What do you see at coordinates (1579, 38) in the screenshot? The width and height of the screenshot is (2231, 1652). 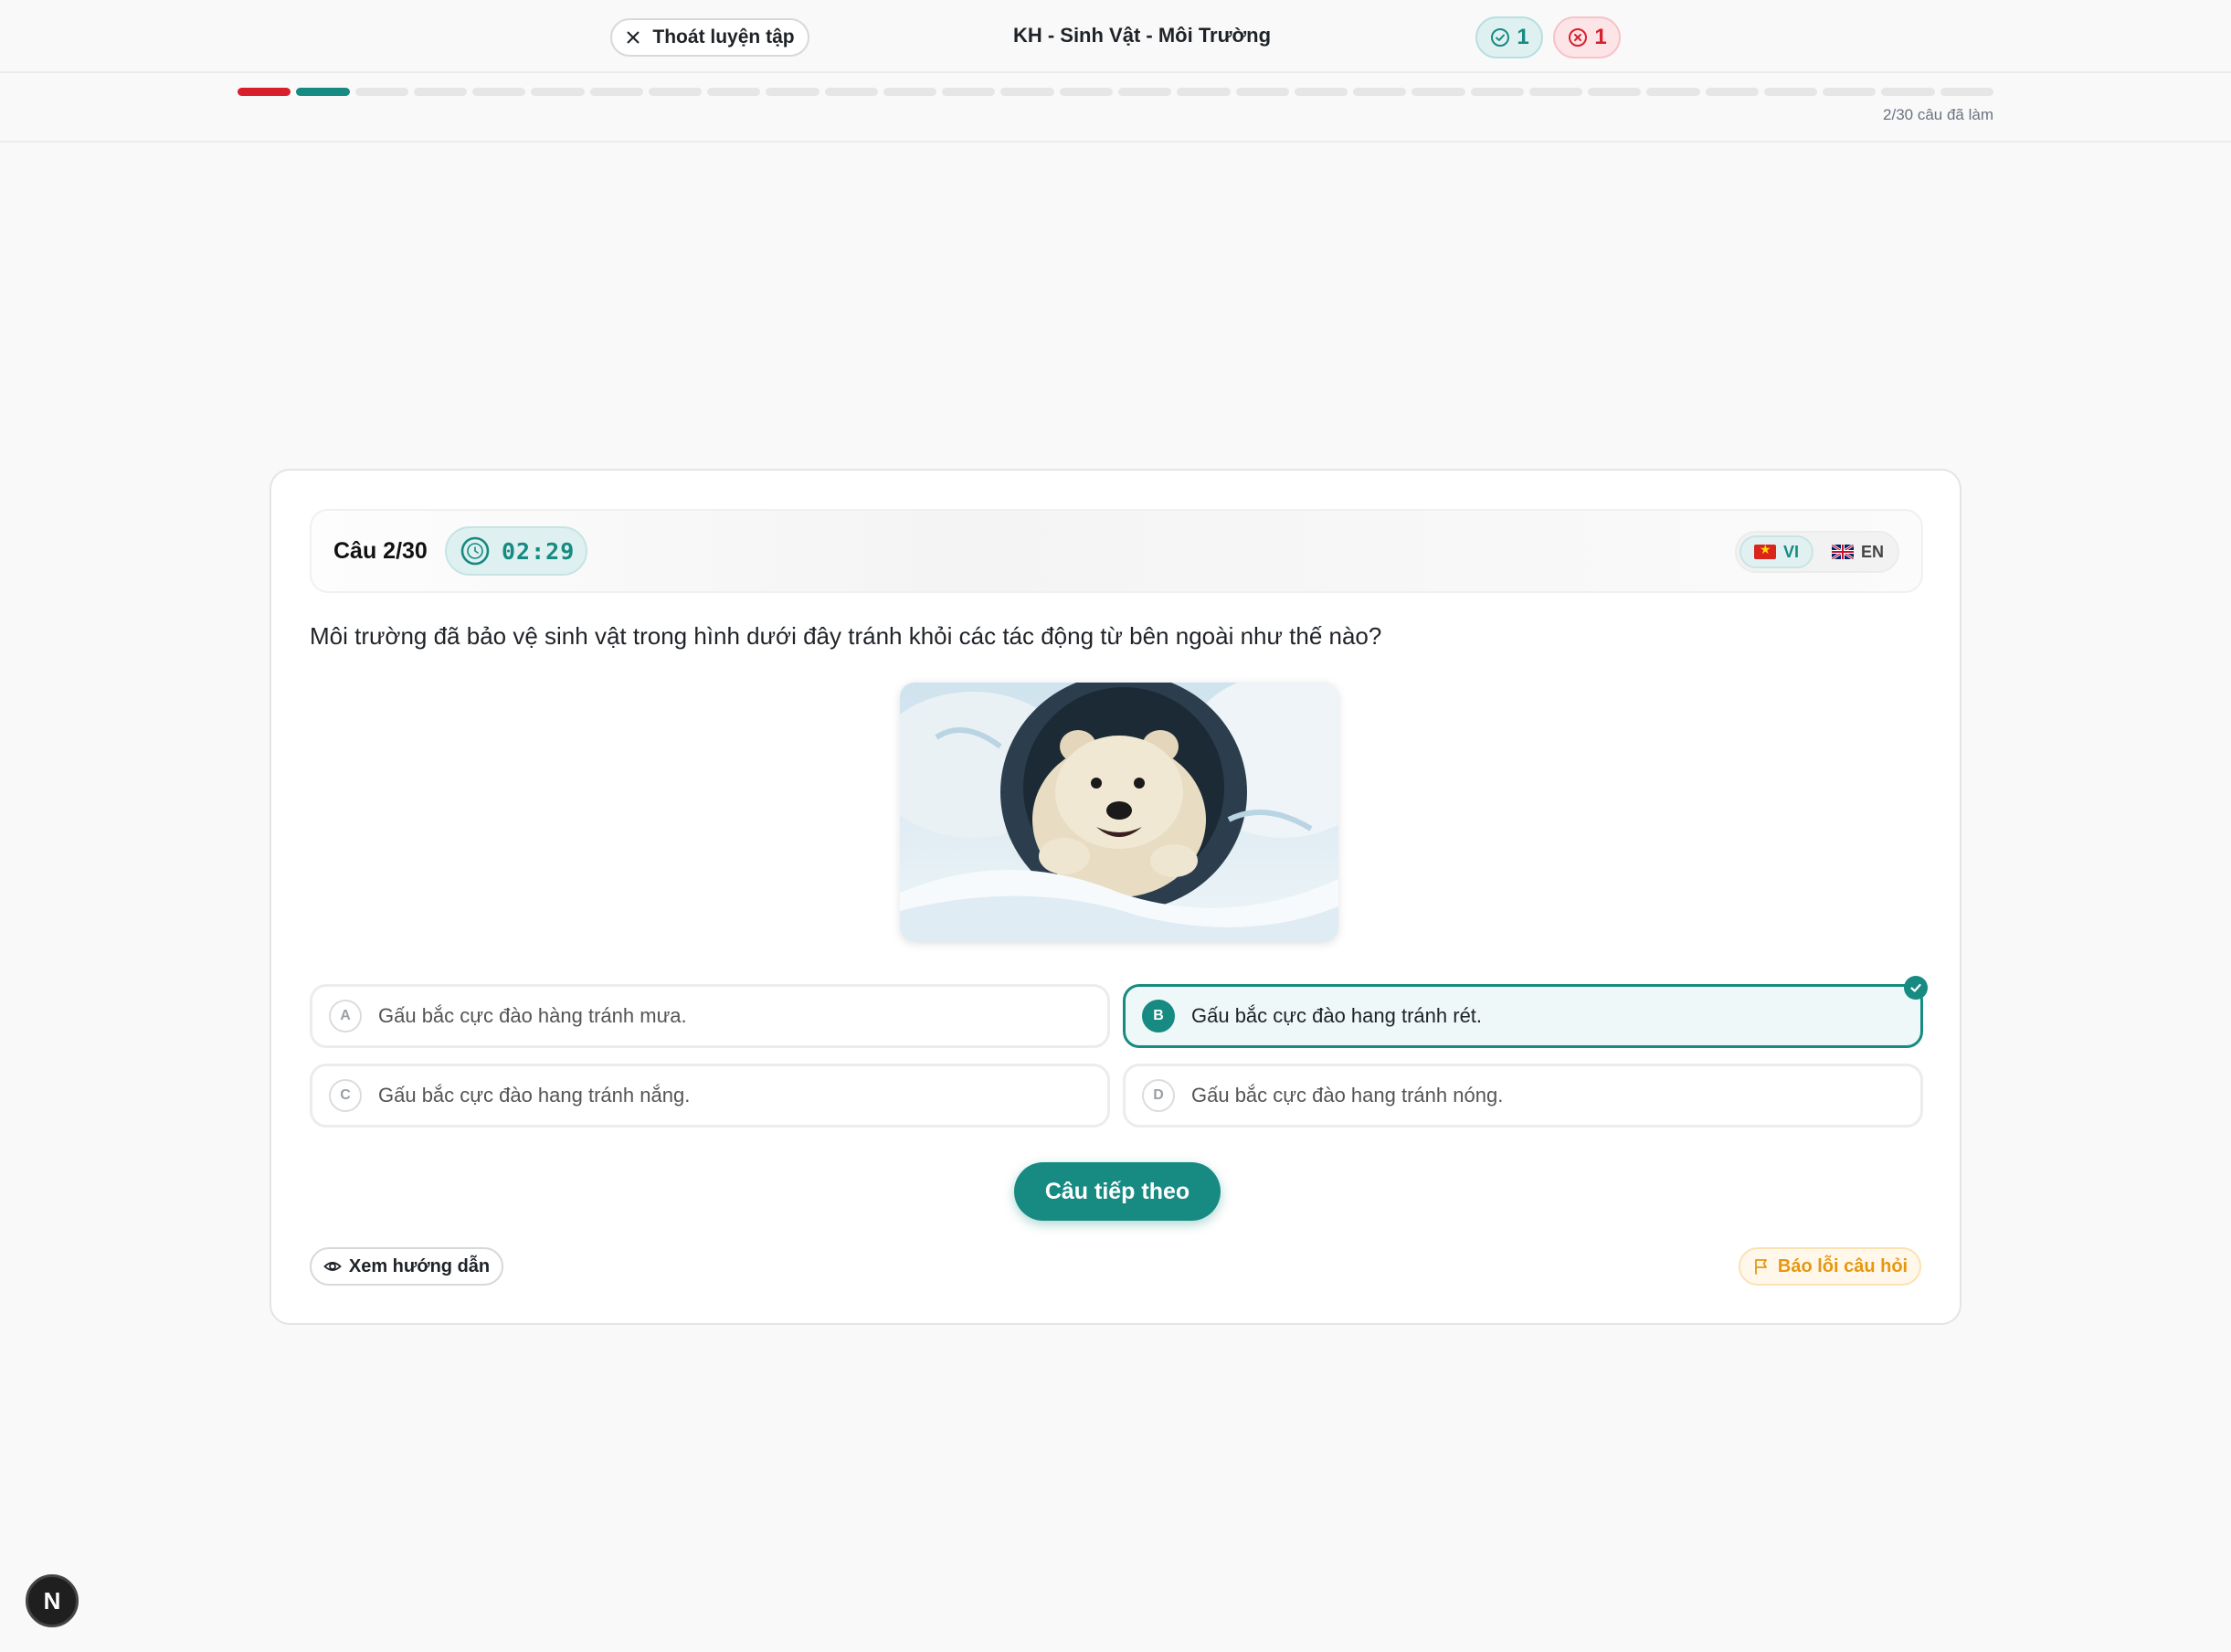 I see `x-circle-icon` at bounding box center [1579, 38].